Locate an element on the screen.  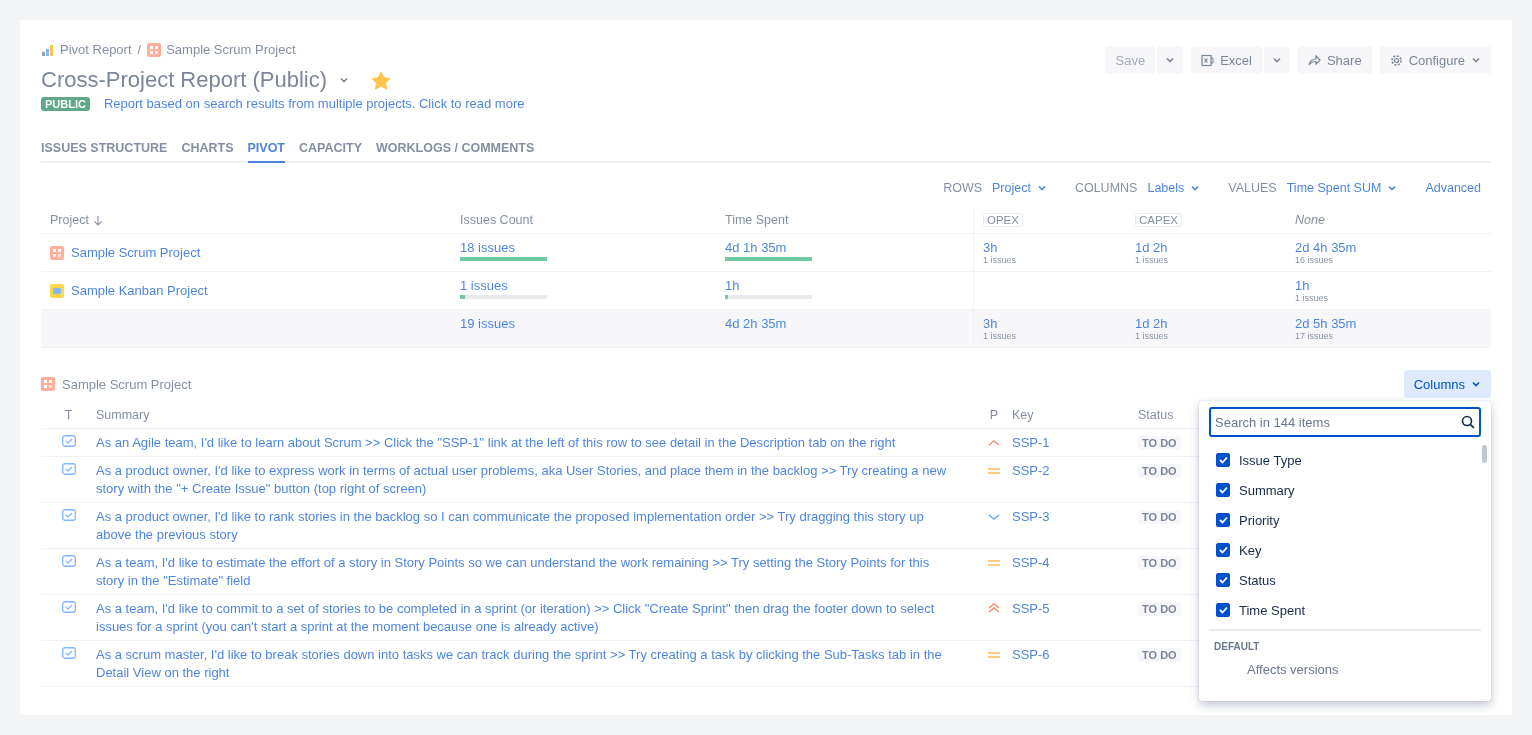
column-header: Summary is located at coordinates (123, 415).